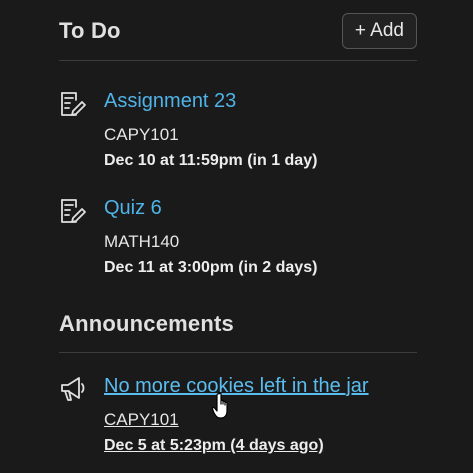  I want to click on announcements-header: Announcements, so click(238, 324).